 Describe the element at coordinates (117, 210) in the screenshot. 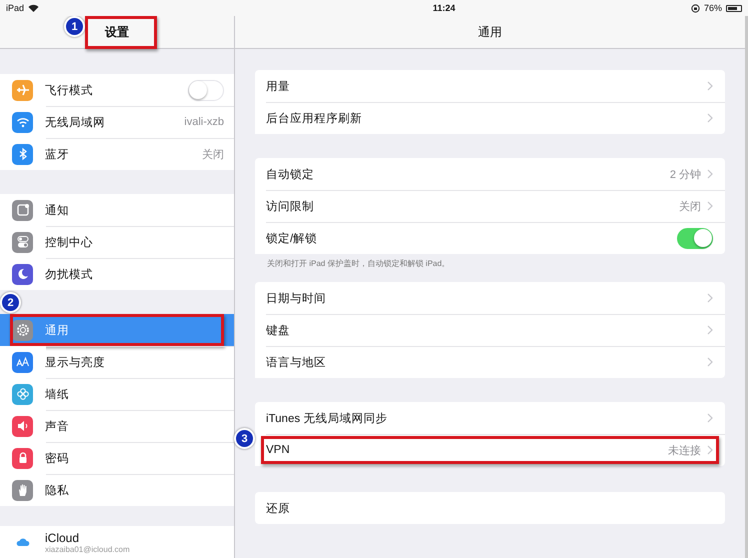

I see `settings-item: 通知` at that location.